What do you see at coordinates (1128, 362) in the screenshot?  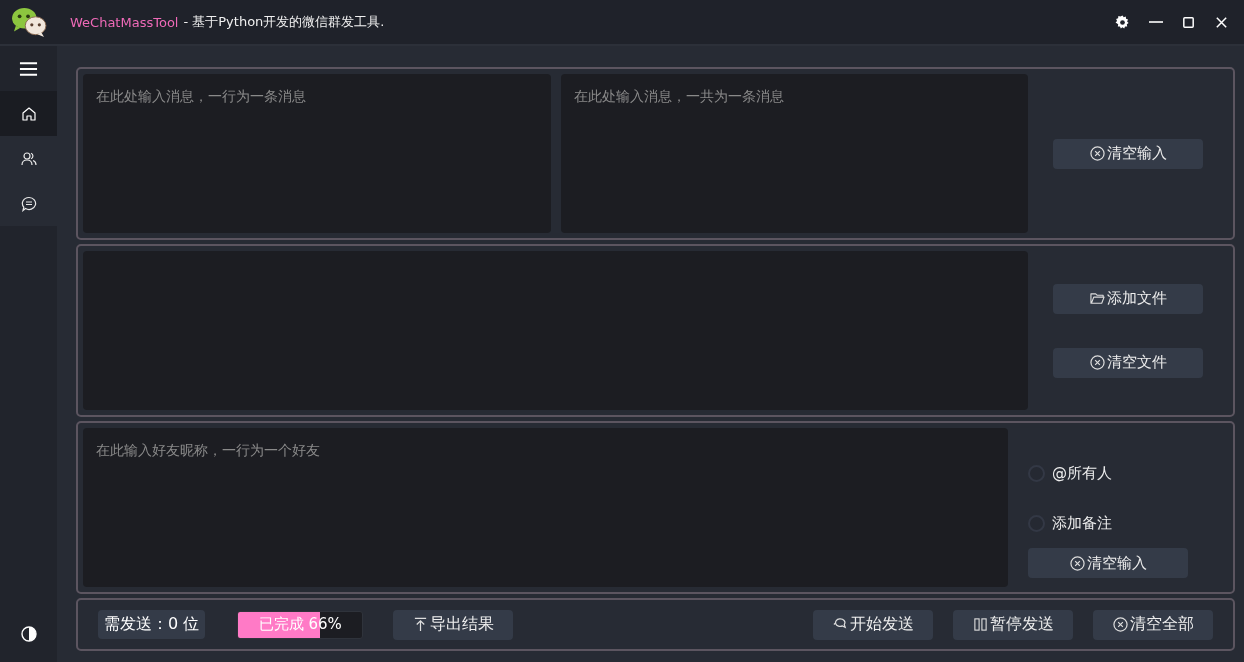 I see `clear-button: 清空文件` at bounding box center [1128, 362].